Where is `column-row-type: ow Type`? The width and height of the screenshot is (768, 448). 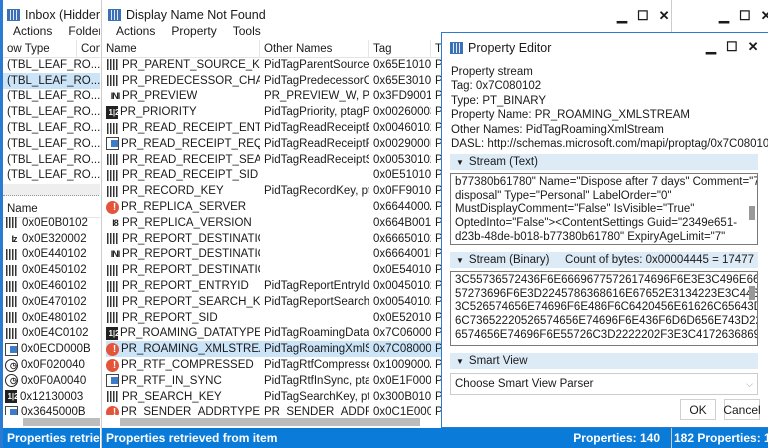 column-row-type: ow Type is located at coordinates (40, 48).